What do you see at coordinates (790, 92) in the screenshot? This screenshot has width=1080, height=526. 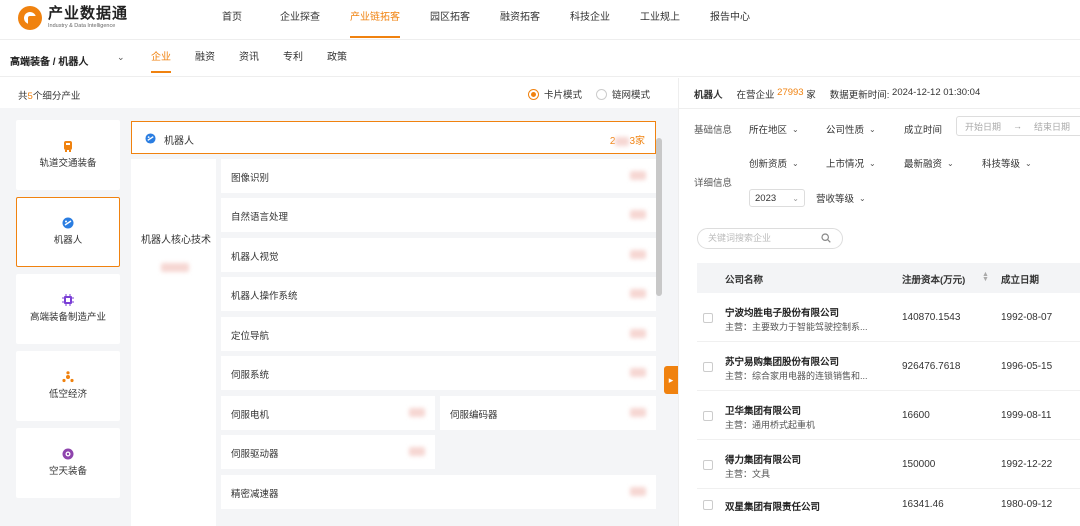 I see `active-count: 27993` at bounding box center [790, 92].